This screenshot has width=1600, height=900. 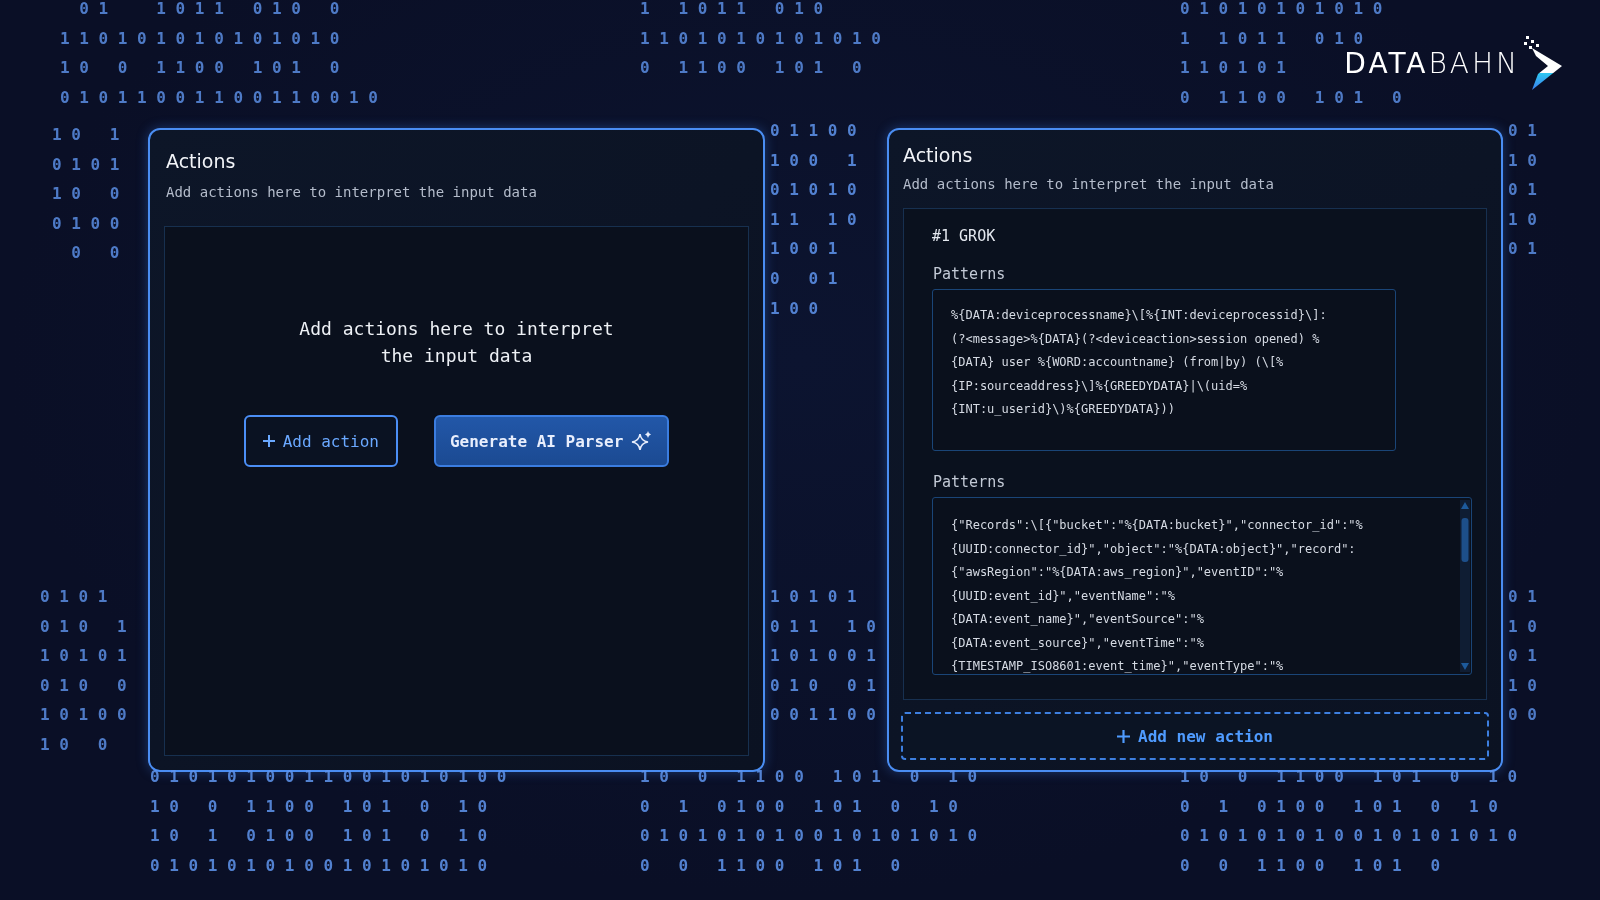 What do you see at coordinates (823, 656) in the screenshot?
I see `binary-digits: 1 0 1 0 0 1` at bounding box center [823, 656].